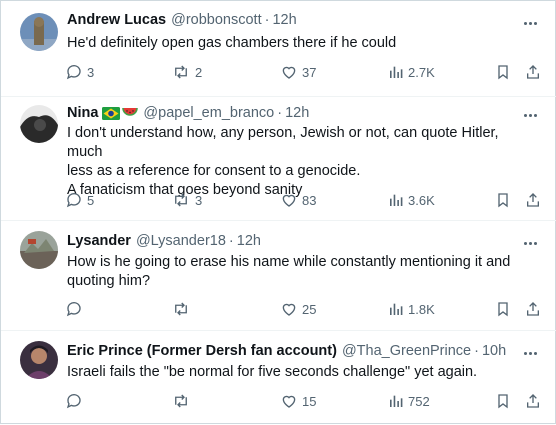 Image resolution: width=556 pixels, height=425 pixels. Describe the element at coordinates (309, 72) in the screenshot. I see `like-count: 37` at that location.